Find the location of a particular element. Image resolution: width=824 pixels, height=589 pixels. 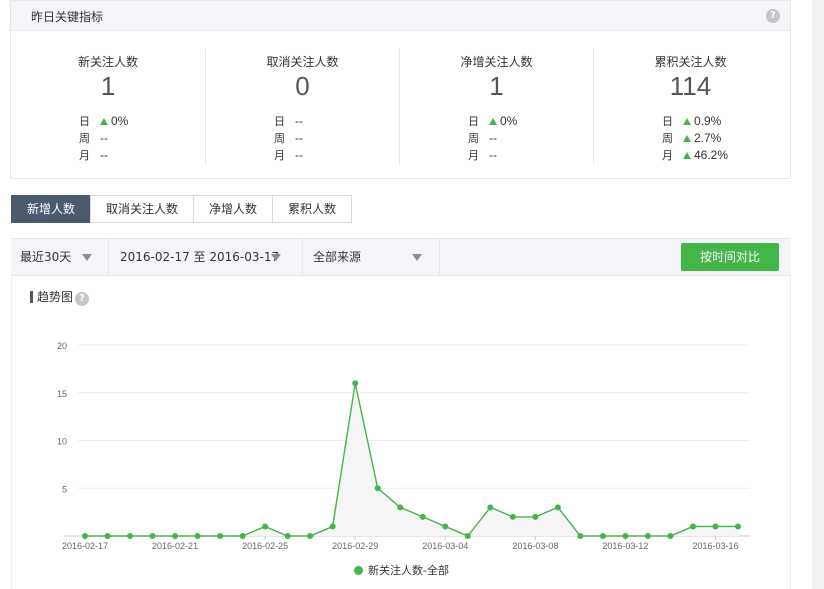

day-change: 0.9% is located at coordinates (708, 121).